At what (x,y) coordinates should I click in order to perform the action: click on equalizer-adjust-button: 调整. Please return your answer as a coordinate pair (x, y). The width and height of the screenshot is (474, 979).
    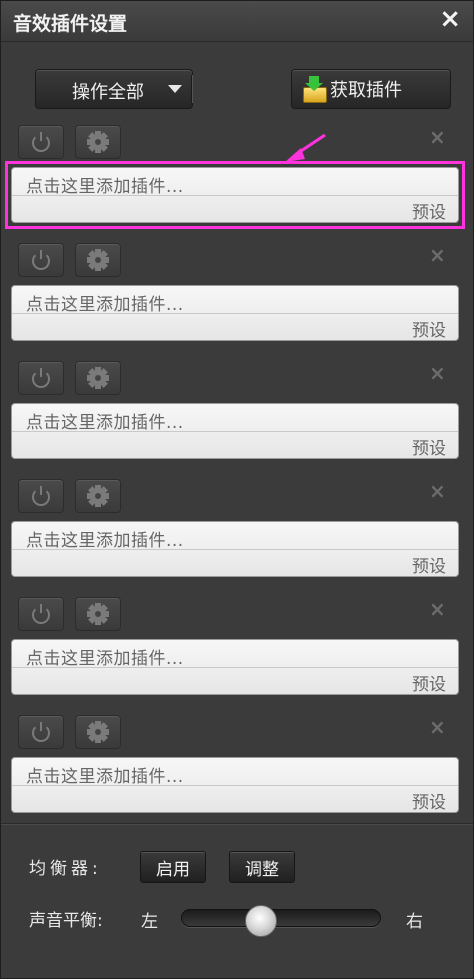
    Looking at the image, I should click on (262, 867).